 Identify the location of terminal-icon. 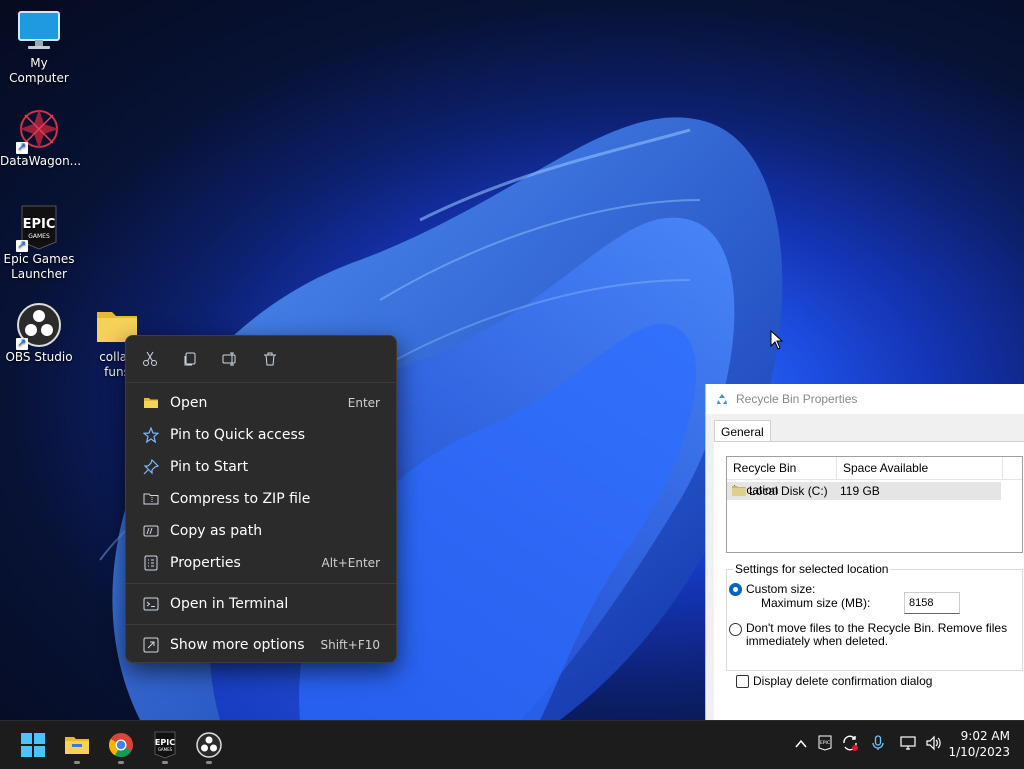
(151, 604).